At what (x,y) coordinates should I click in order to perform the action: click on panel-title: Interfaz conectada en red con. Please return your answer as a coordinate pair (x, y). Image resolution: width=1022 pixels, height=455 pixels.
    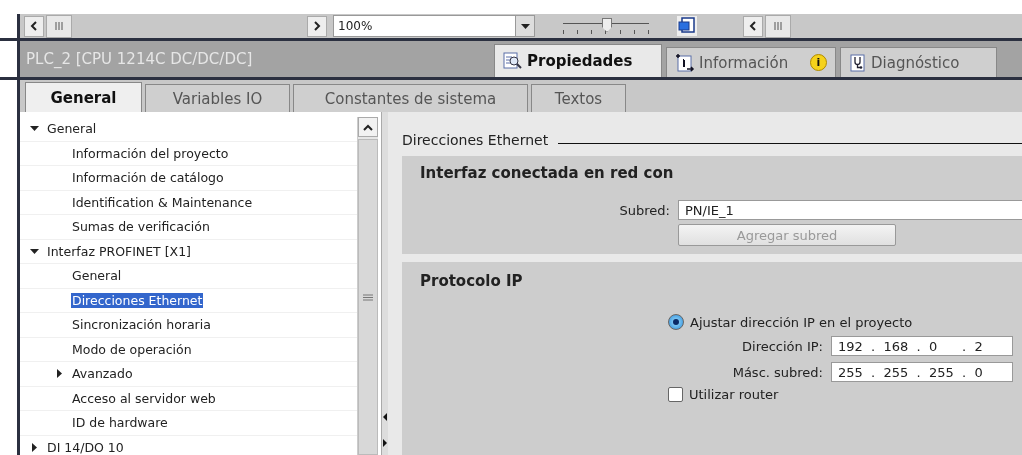
    Looking at the image, I should click on (547, 174).